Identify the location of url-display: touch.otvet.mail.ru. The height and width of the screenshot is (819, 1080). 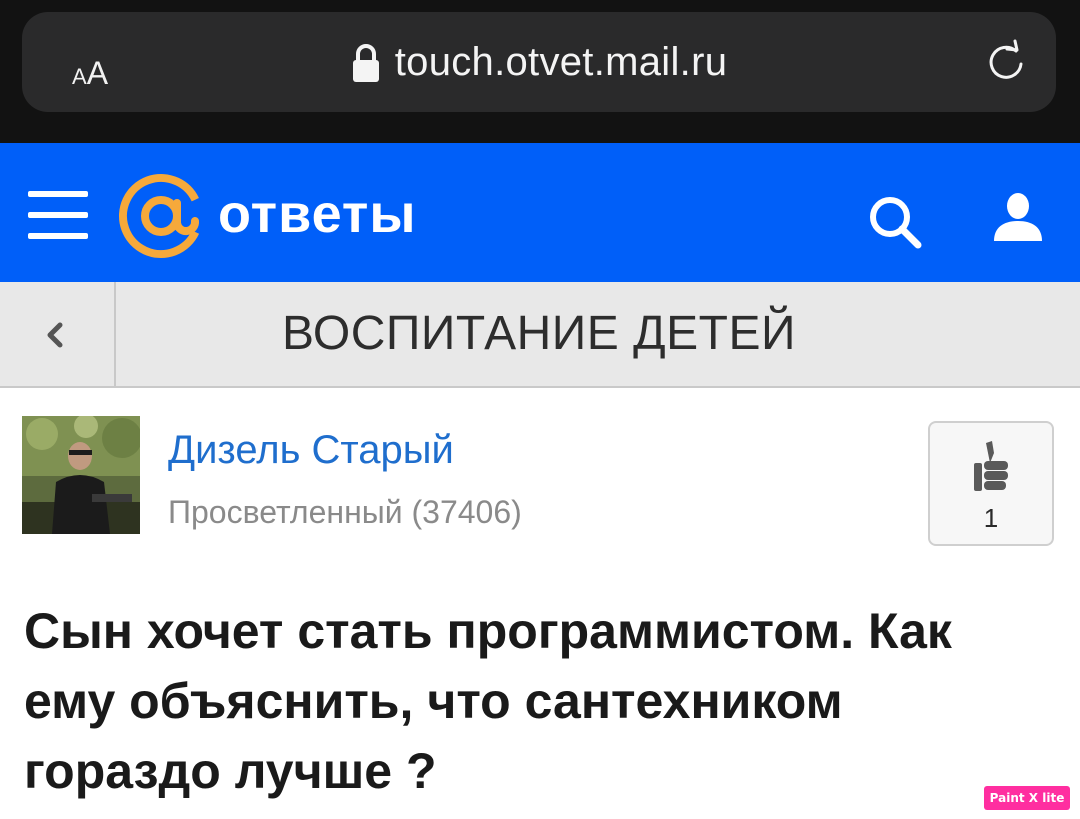
(539, 62).